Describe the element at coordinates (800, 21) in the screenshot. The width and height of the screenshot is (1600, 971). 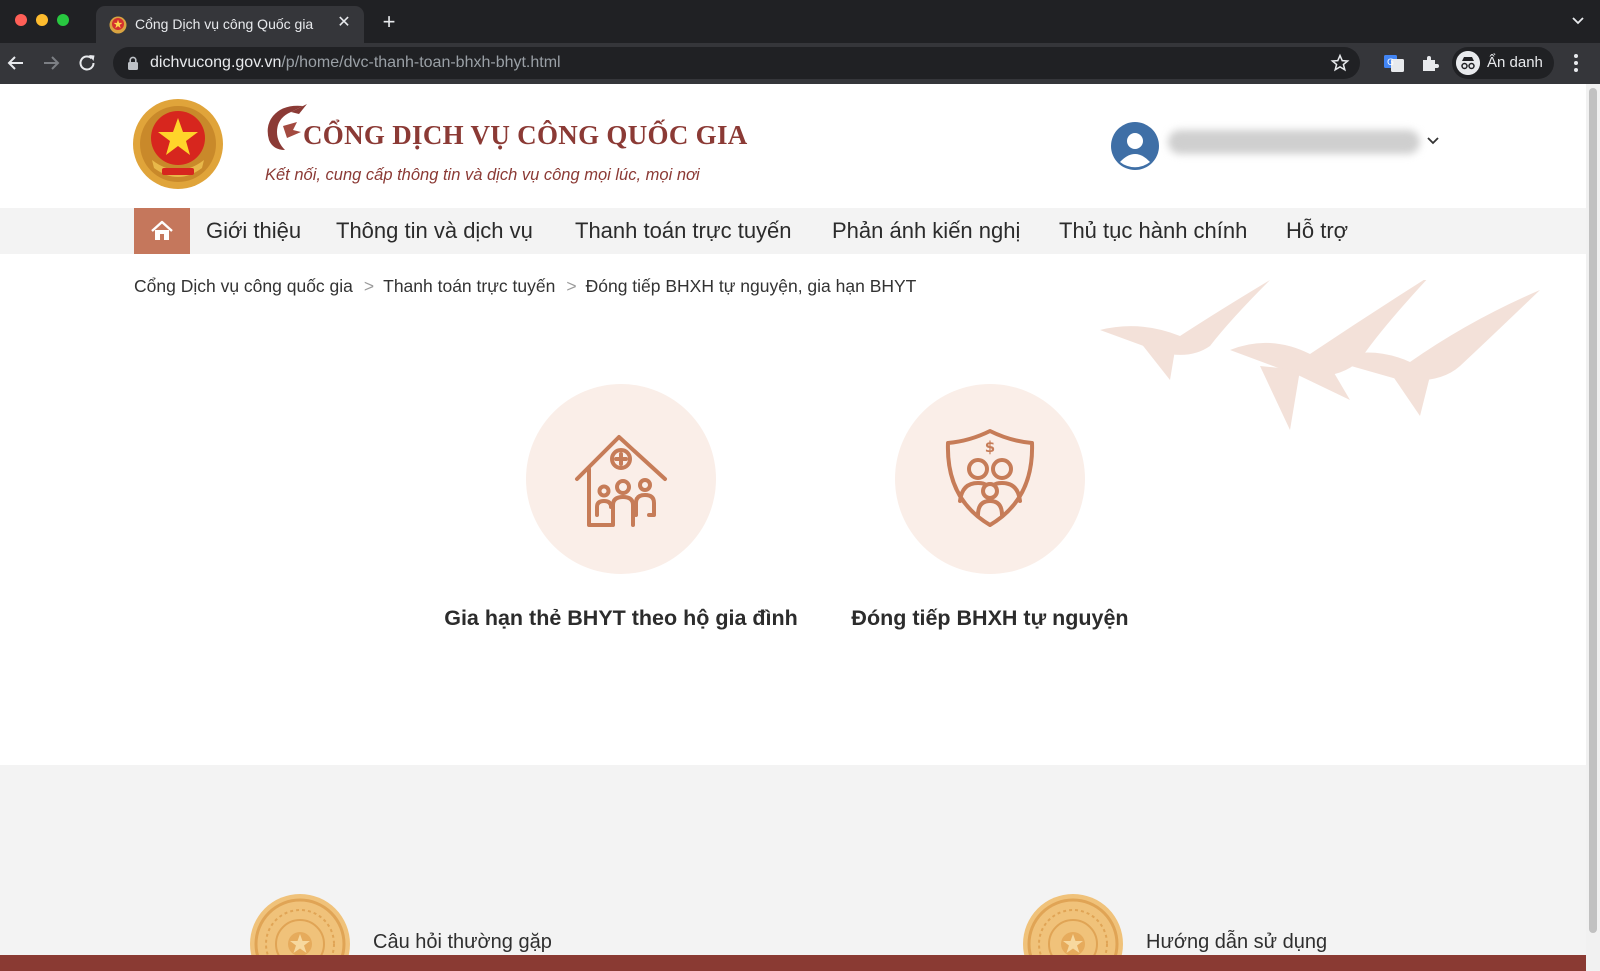
I see `browser-tab-bar: Cổng Dịch vụ công Quốc gia ✕ +` at that location.